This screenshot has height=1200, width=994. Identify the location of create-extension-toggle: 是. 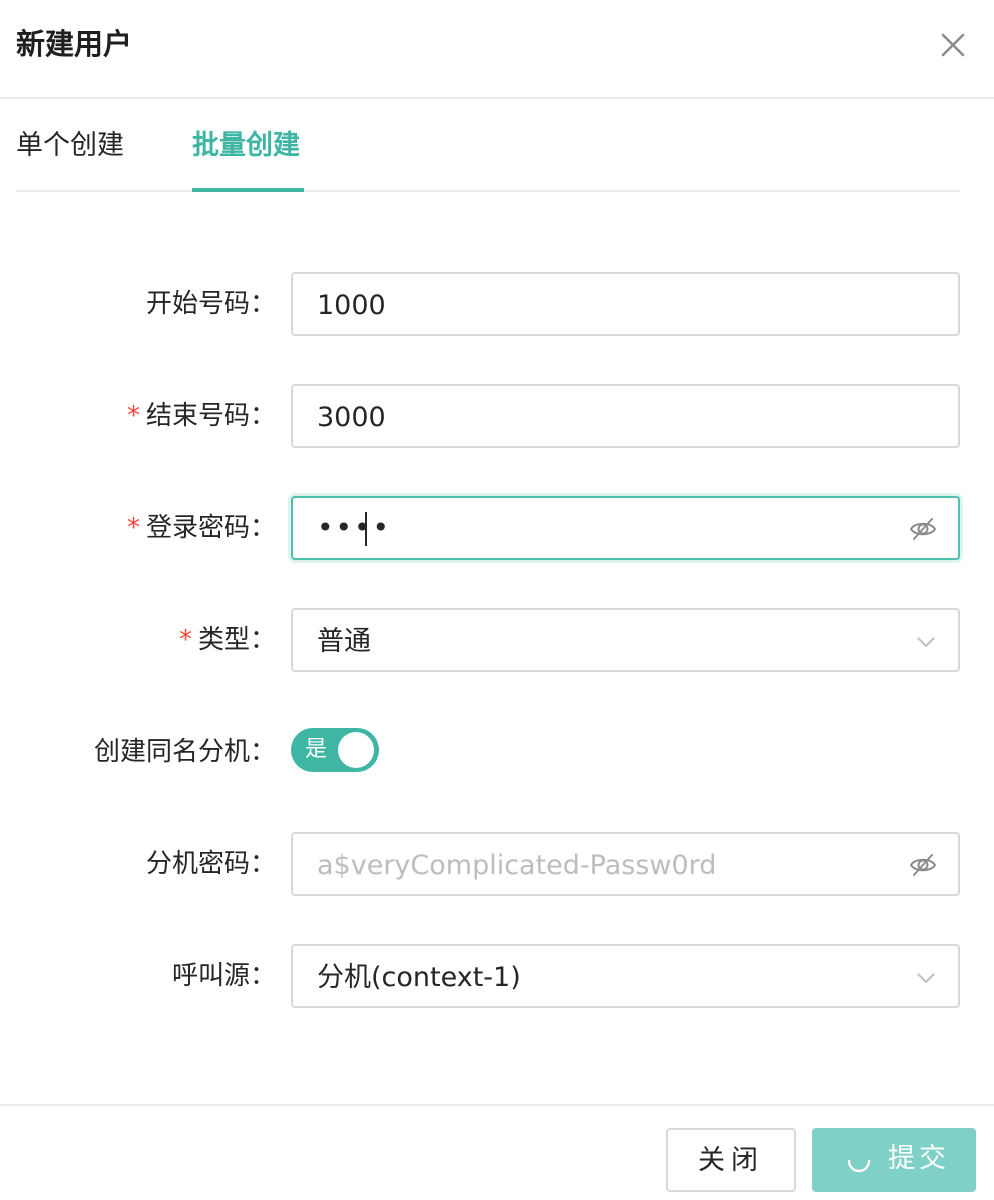
(335, 750).